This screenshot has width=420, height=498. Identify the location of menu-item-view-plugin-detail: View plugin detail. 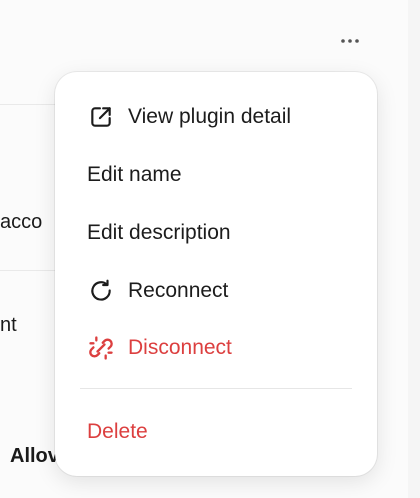
(216, 117).